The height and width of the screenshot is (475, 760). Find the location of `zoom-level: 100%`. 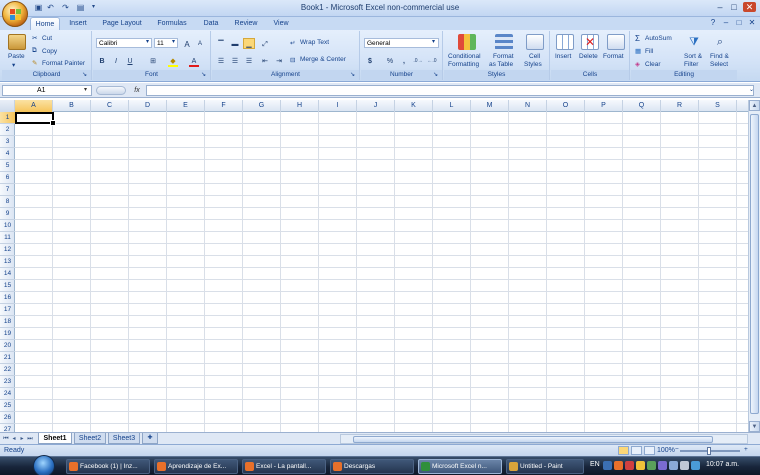

zoom-level: 100% is located at coordinates (666, 451).